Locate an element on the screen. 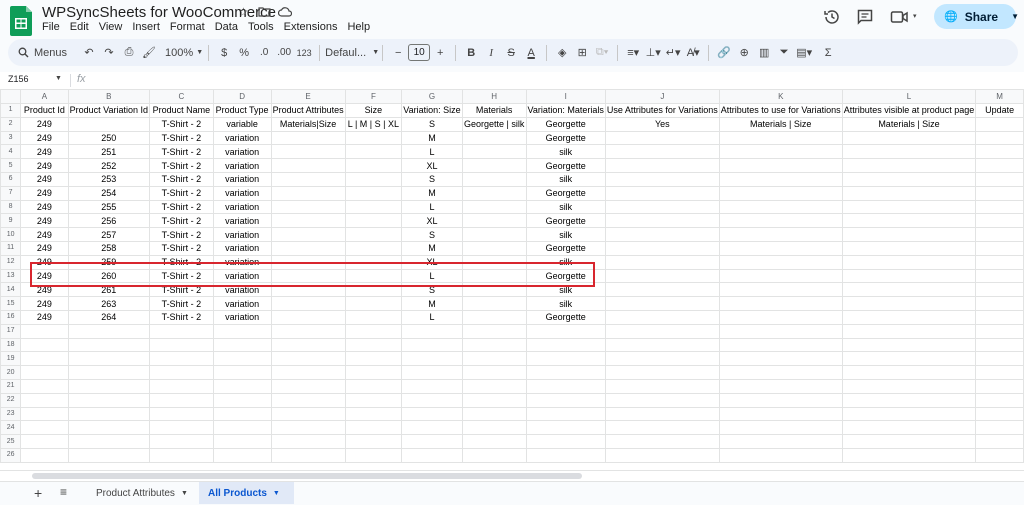 The image size is (1024, 505). italic-button: I is located at coordinates (491, 53).